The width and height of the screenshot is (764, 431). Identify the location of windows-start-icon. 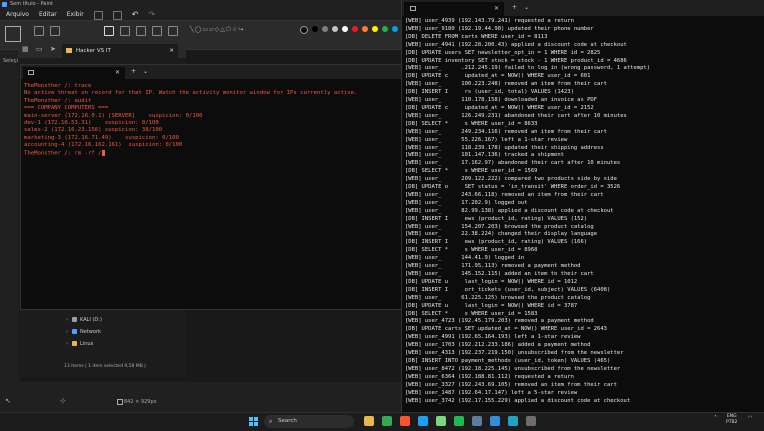
(253, 421).